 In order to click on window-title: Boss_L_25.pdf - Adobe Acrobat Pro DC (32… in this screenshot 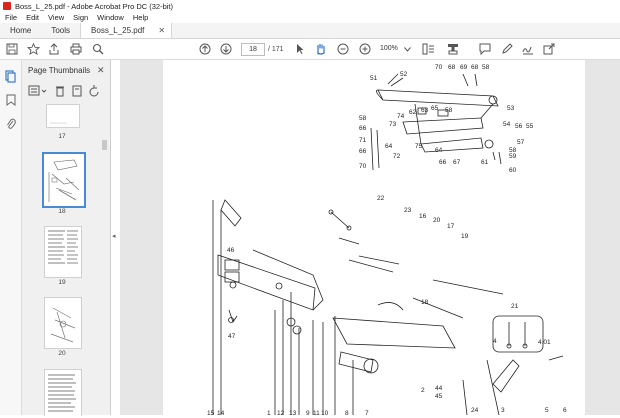, I will do `click(94, 6)`.